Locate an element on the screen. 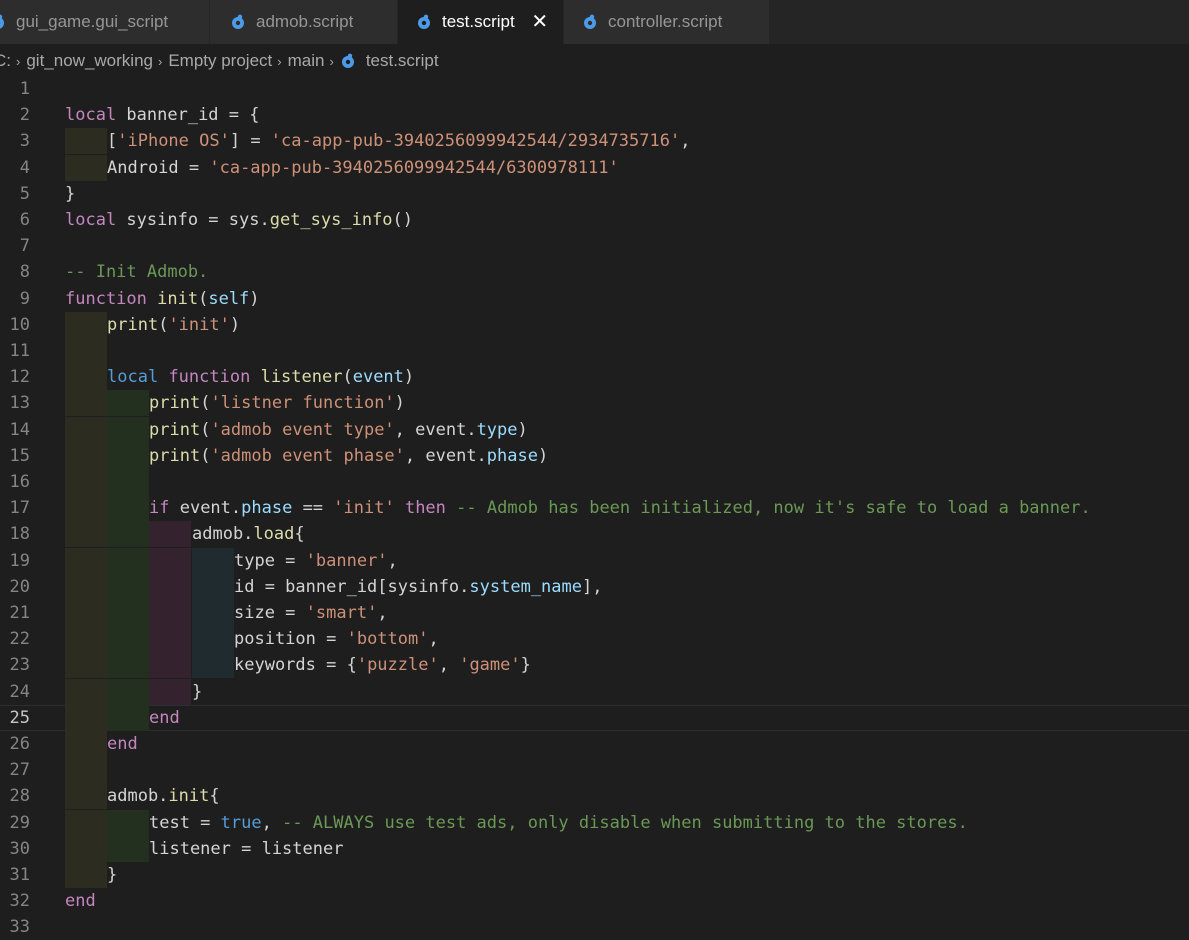 This screenshot has width=1189, height=940. line-number: 3 is located at coordinates (15, 141).